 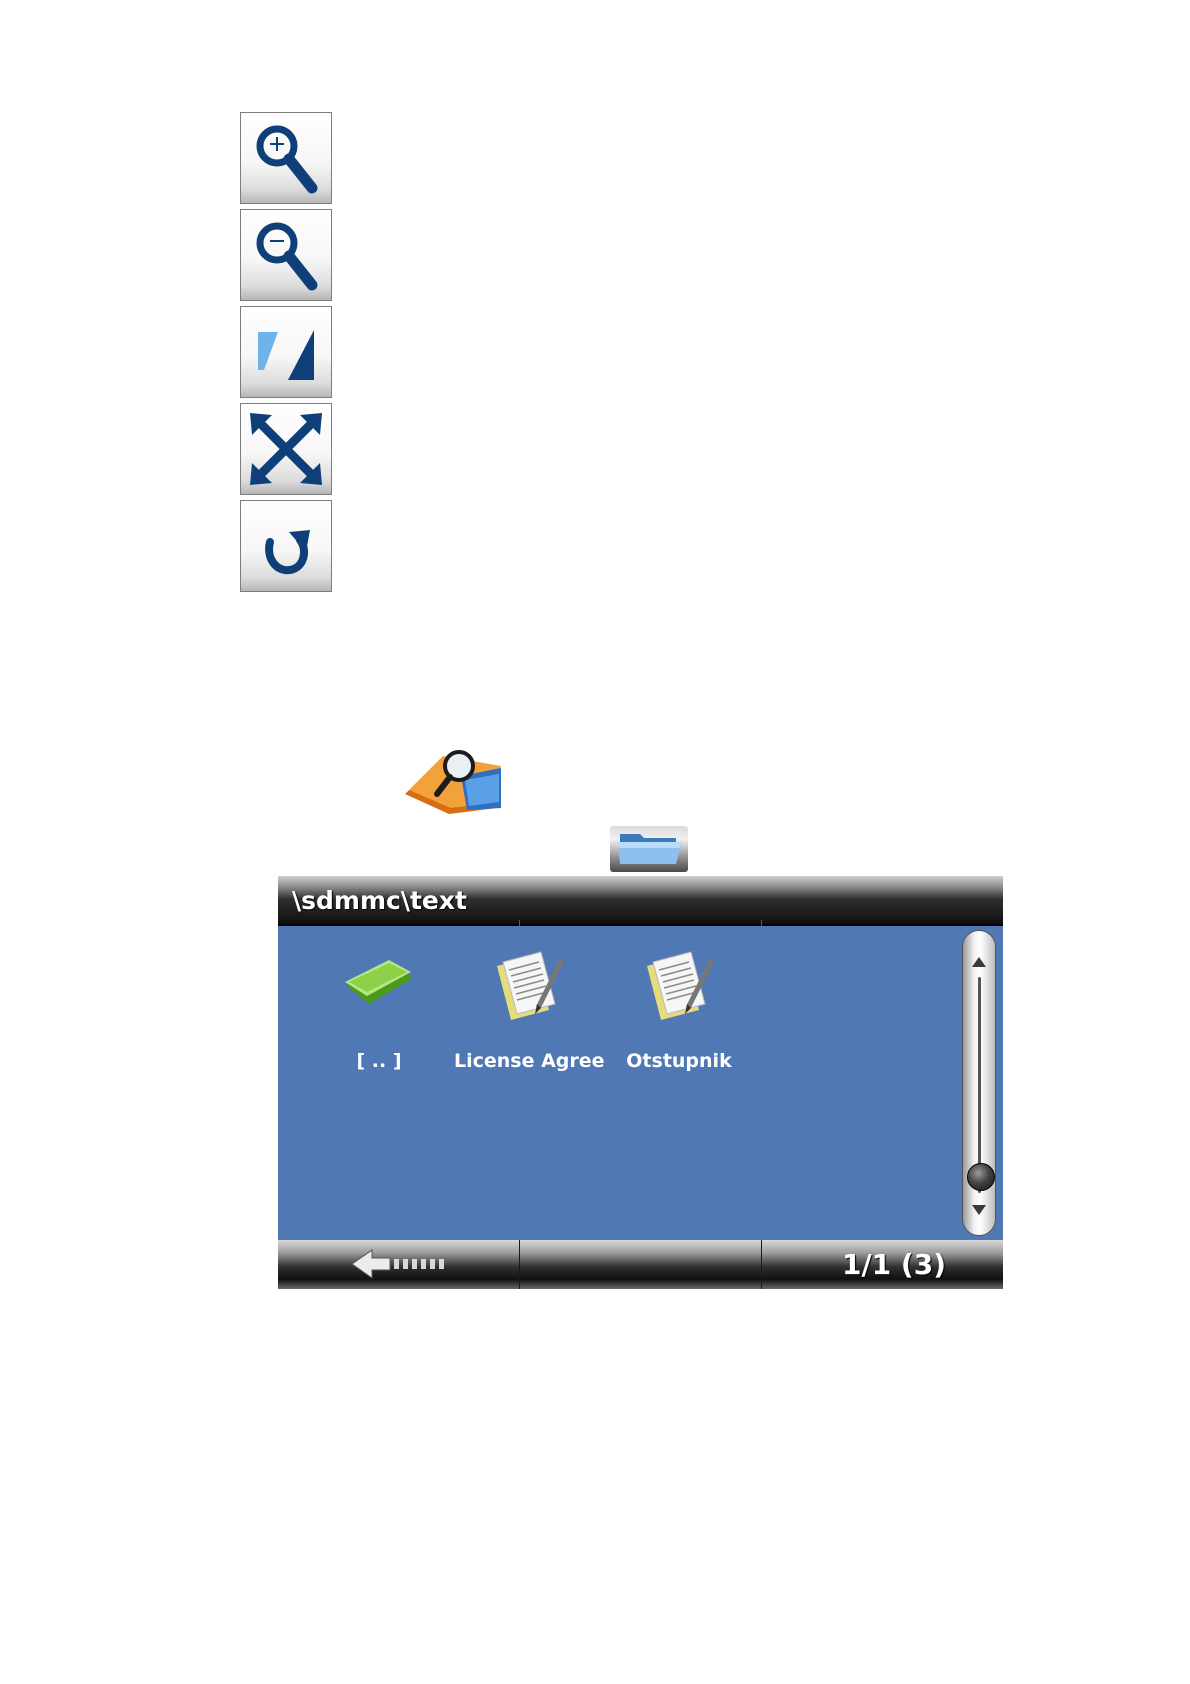 I want to click on scroll-up-arrow-icon, so click(x=979, y=962).